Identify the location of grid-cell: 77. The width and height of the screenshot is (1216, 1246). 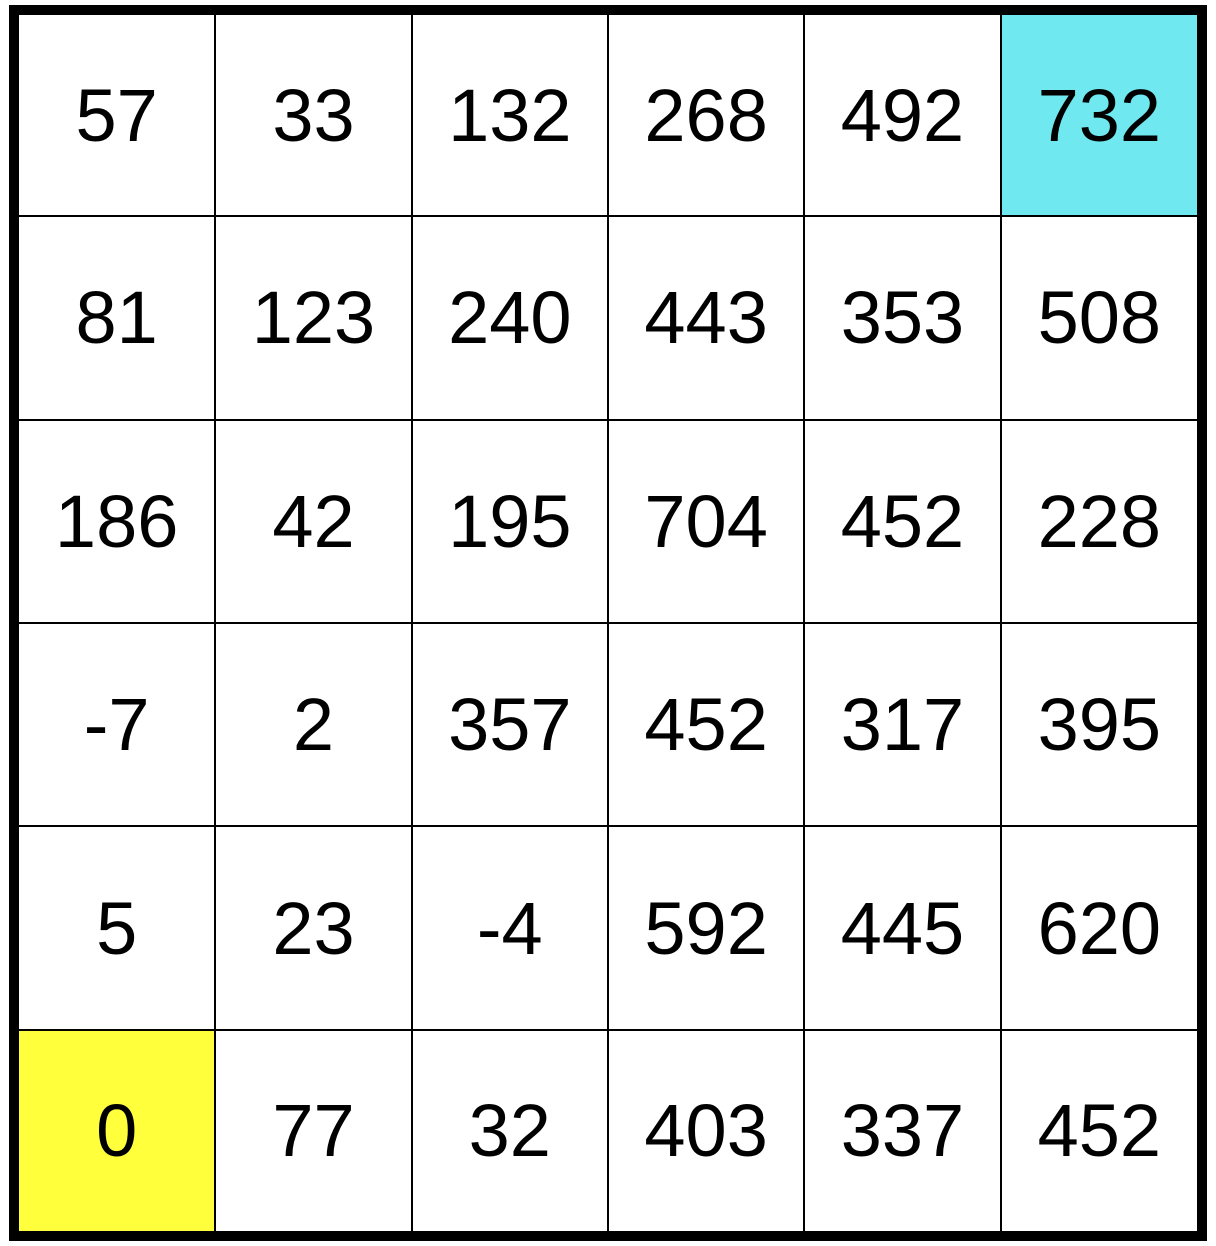
(313, 1129).